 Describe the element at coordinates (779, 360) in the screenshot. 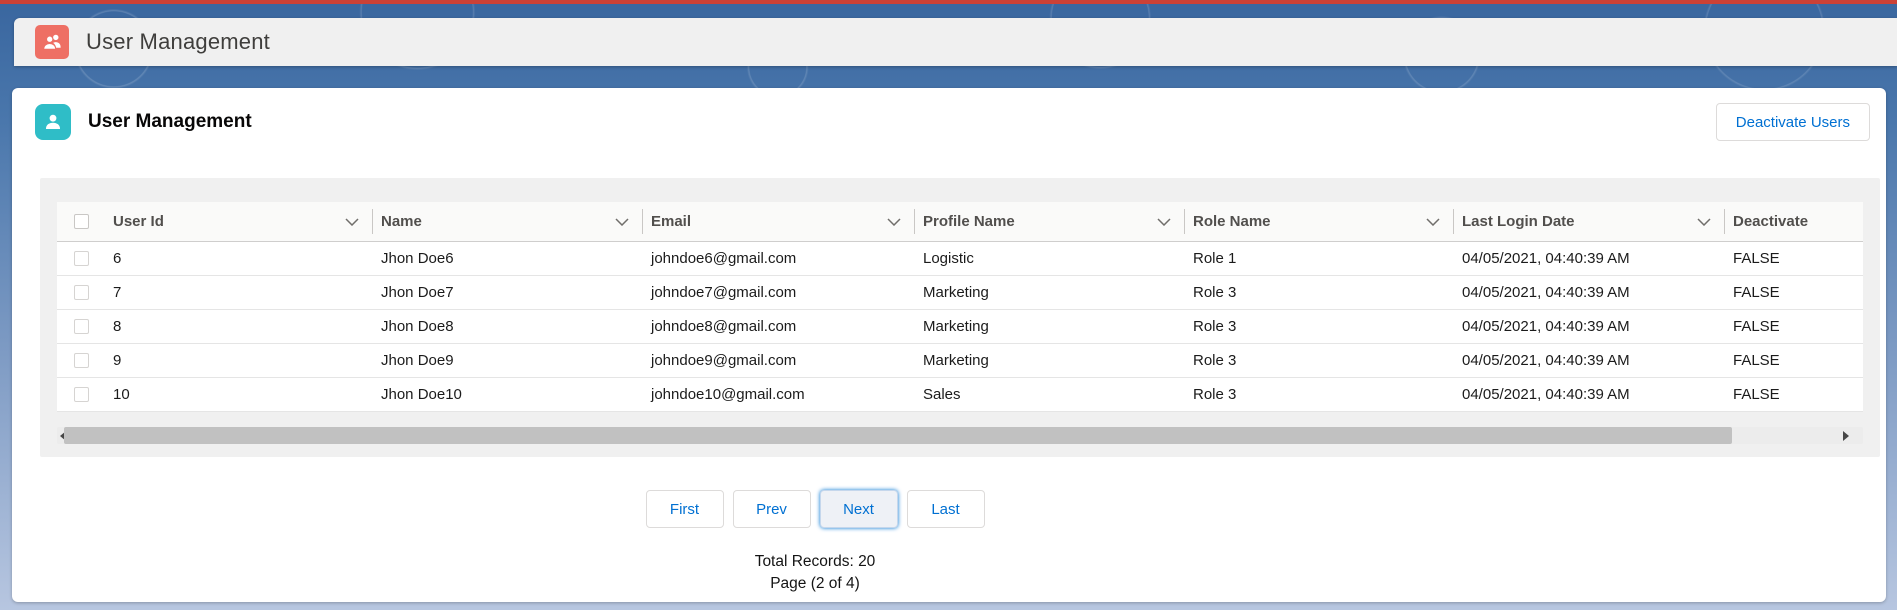

I see `cell-email: johndoe9@gmail.com` at that location.